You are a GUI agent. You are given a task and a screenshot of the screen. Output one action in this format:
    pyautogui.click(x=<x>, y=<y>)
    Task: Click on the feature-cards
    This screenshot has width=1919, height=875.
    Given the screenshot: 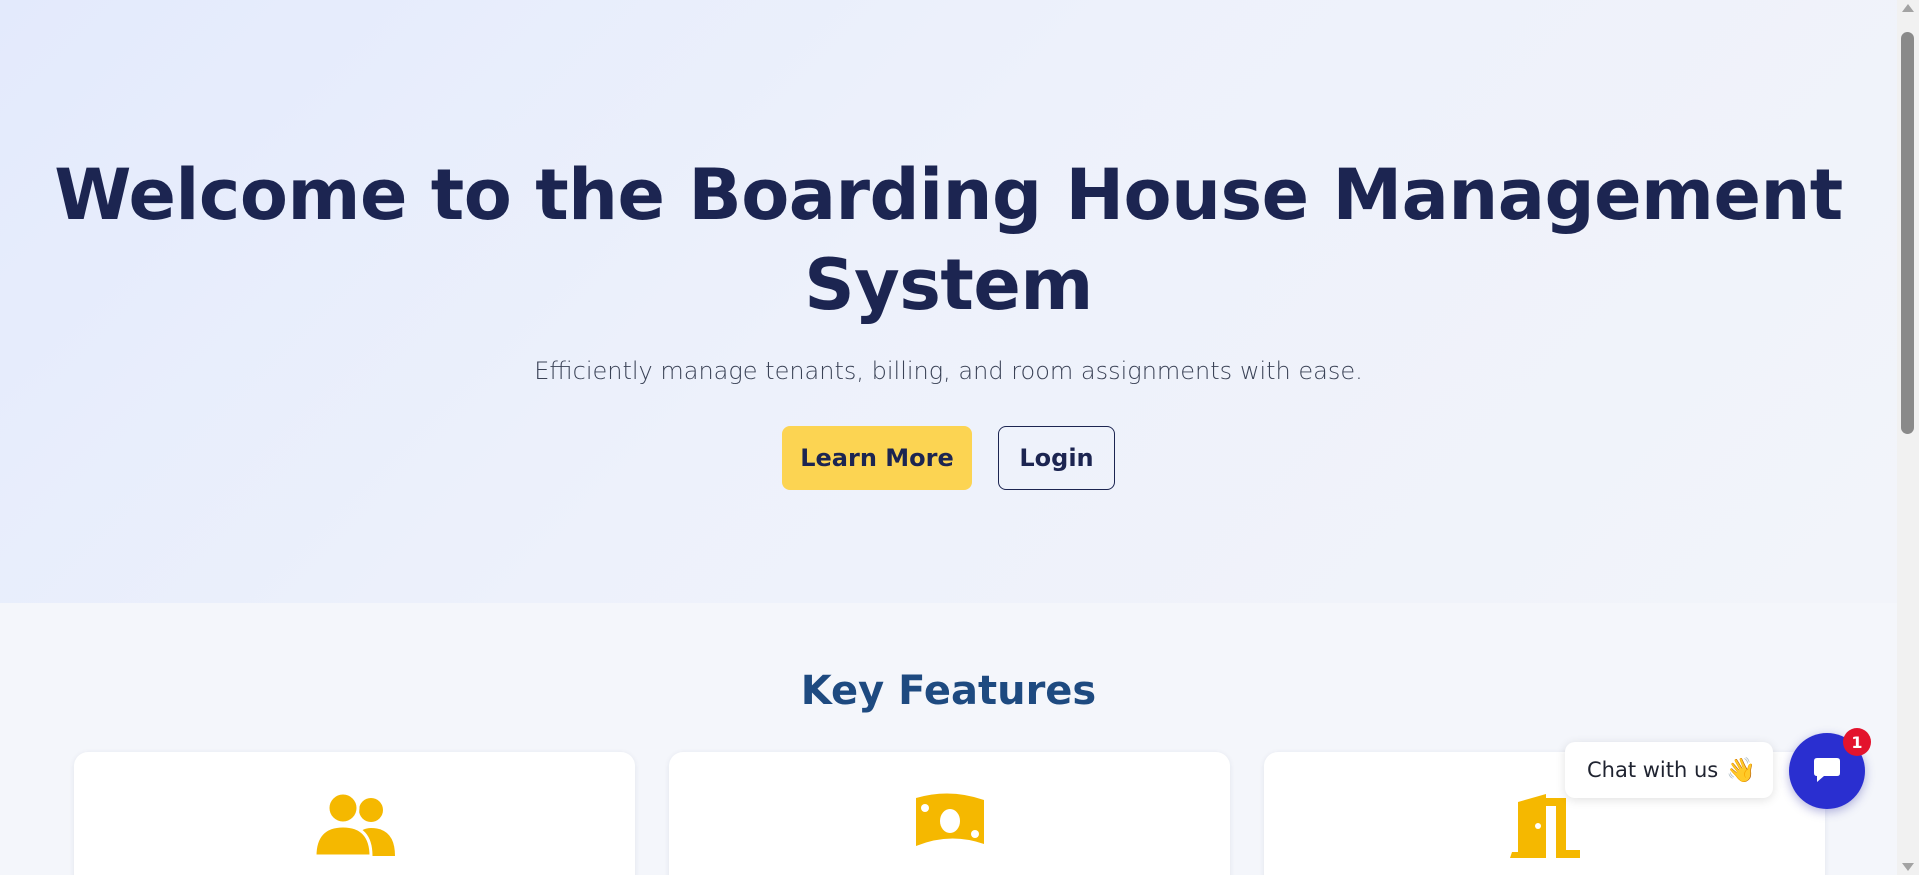 What is the action you would take?
    pyautogui.click(x=949, y=813)
    